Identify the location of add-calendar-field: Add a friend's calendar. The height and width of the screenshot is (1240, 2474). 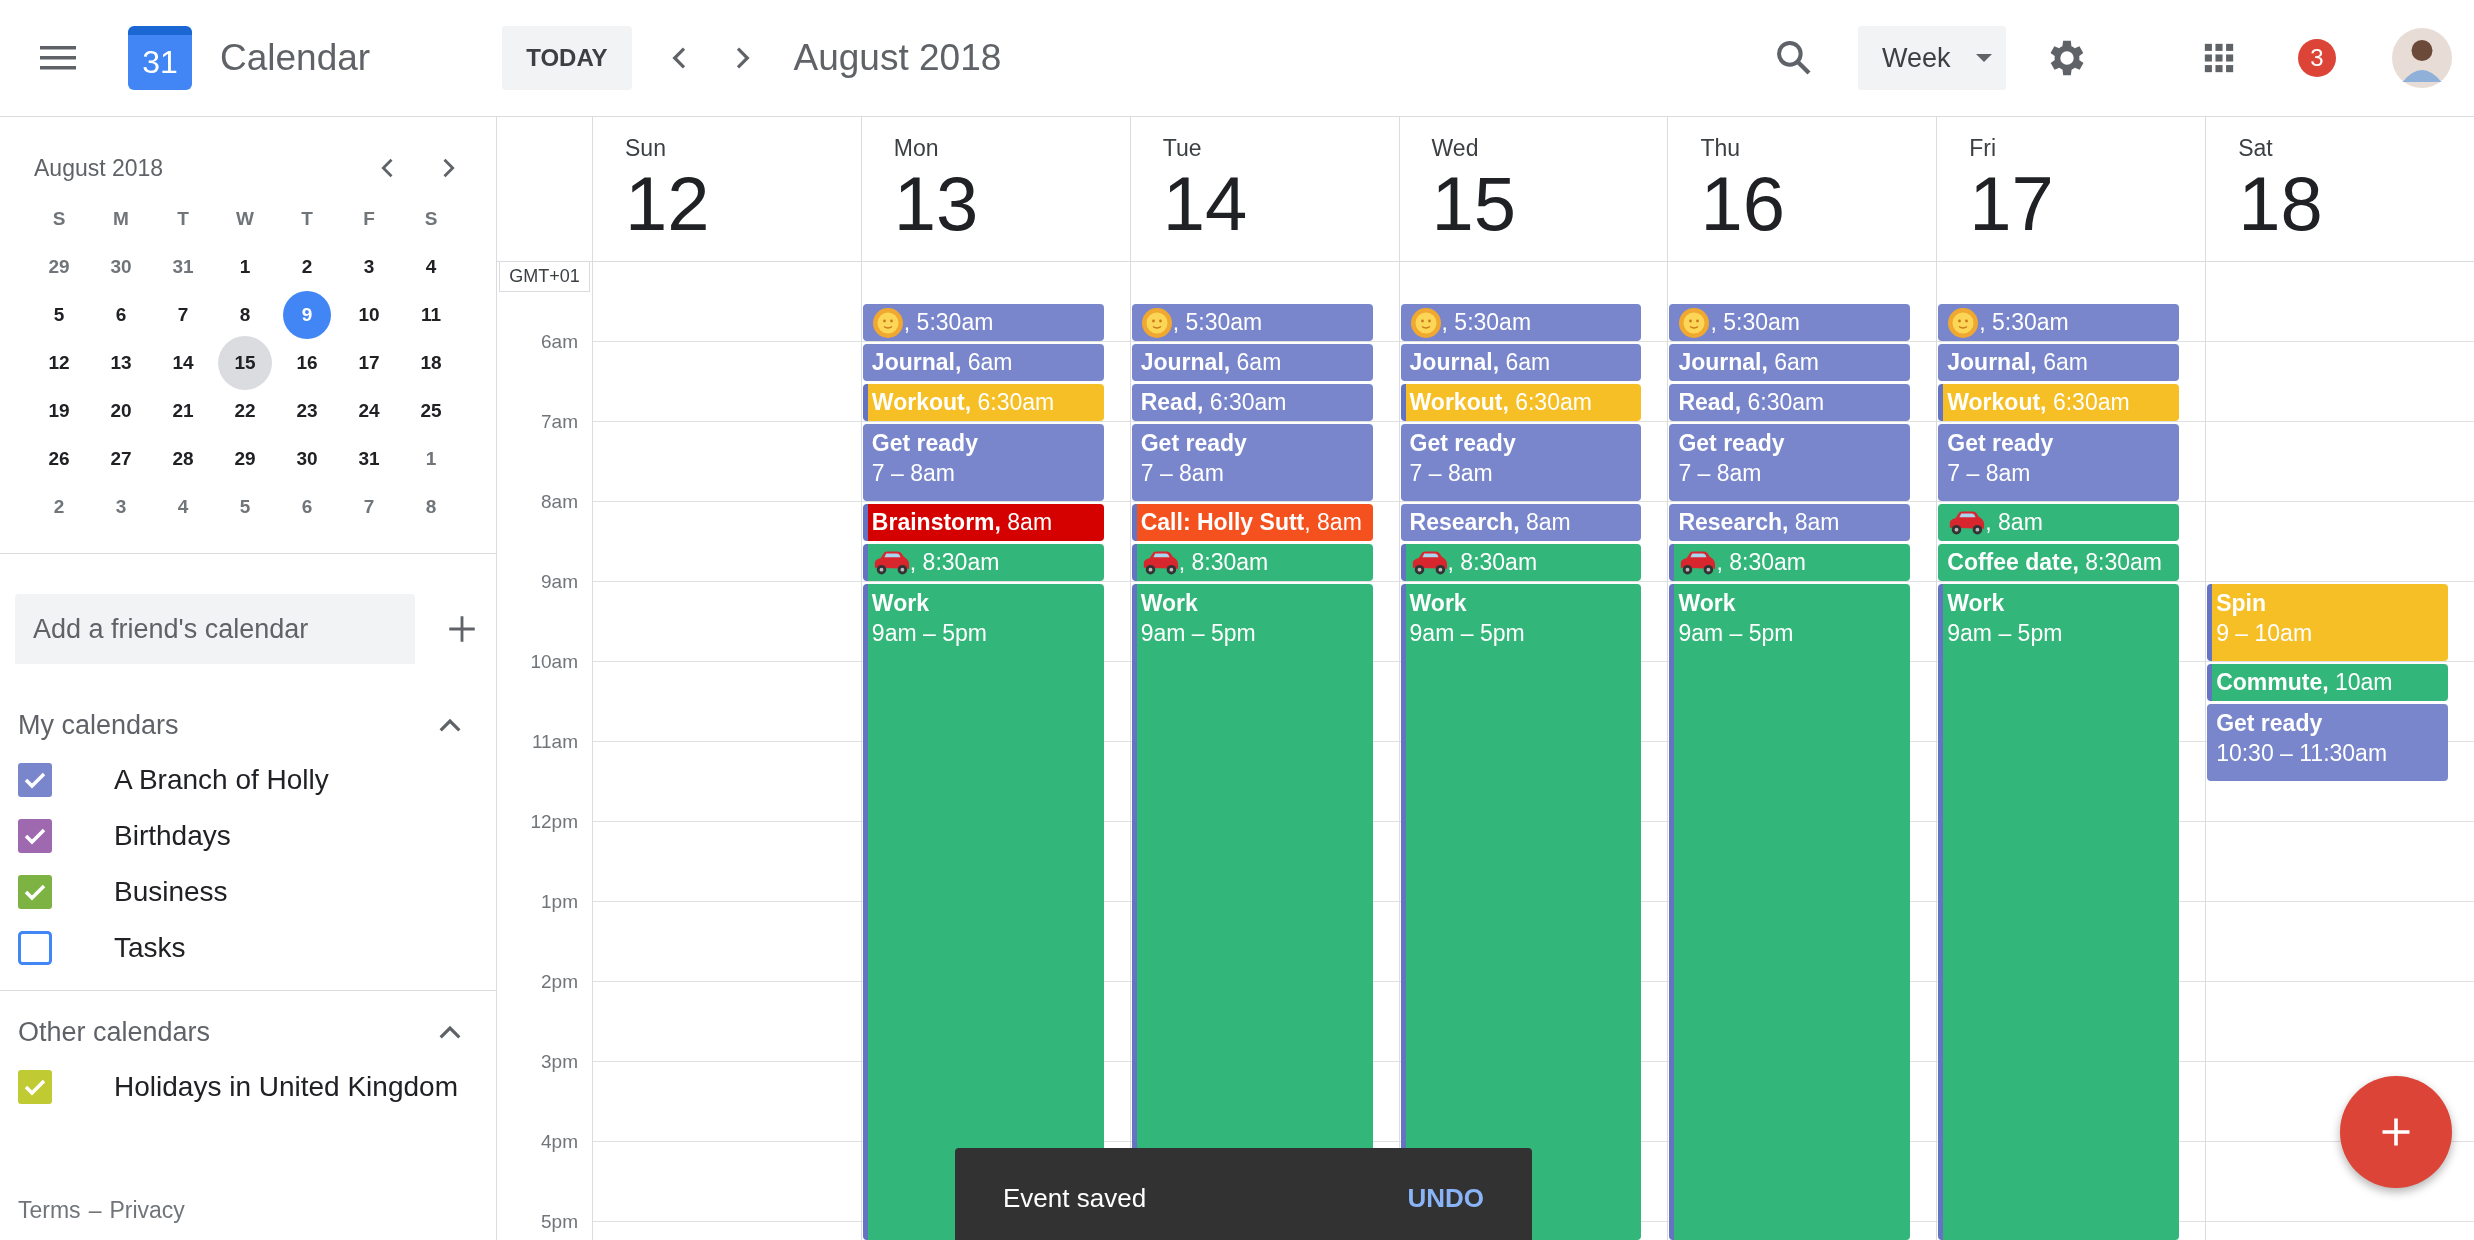
(215, 629).